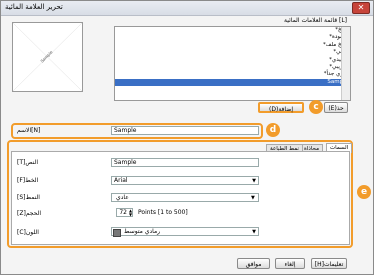 The width and height of the screenshot is (374, 275). I want to click on style-select: عادي ▼, so click(185, 197).